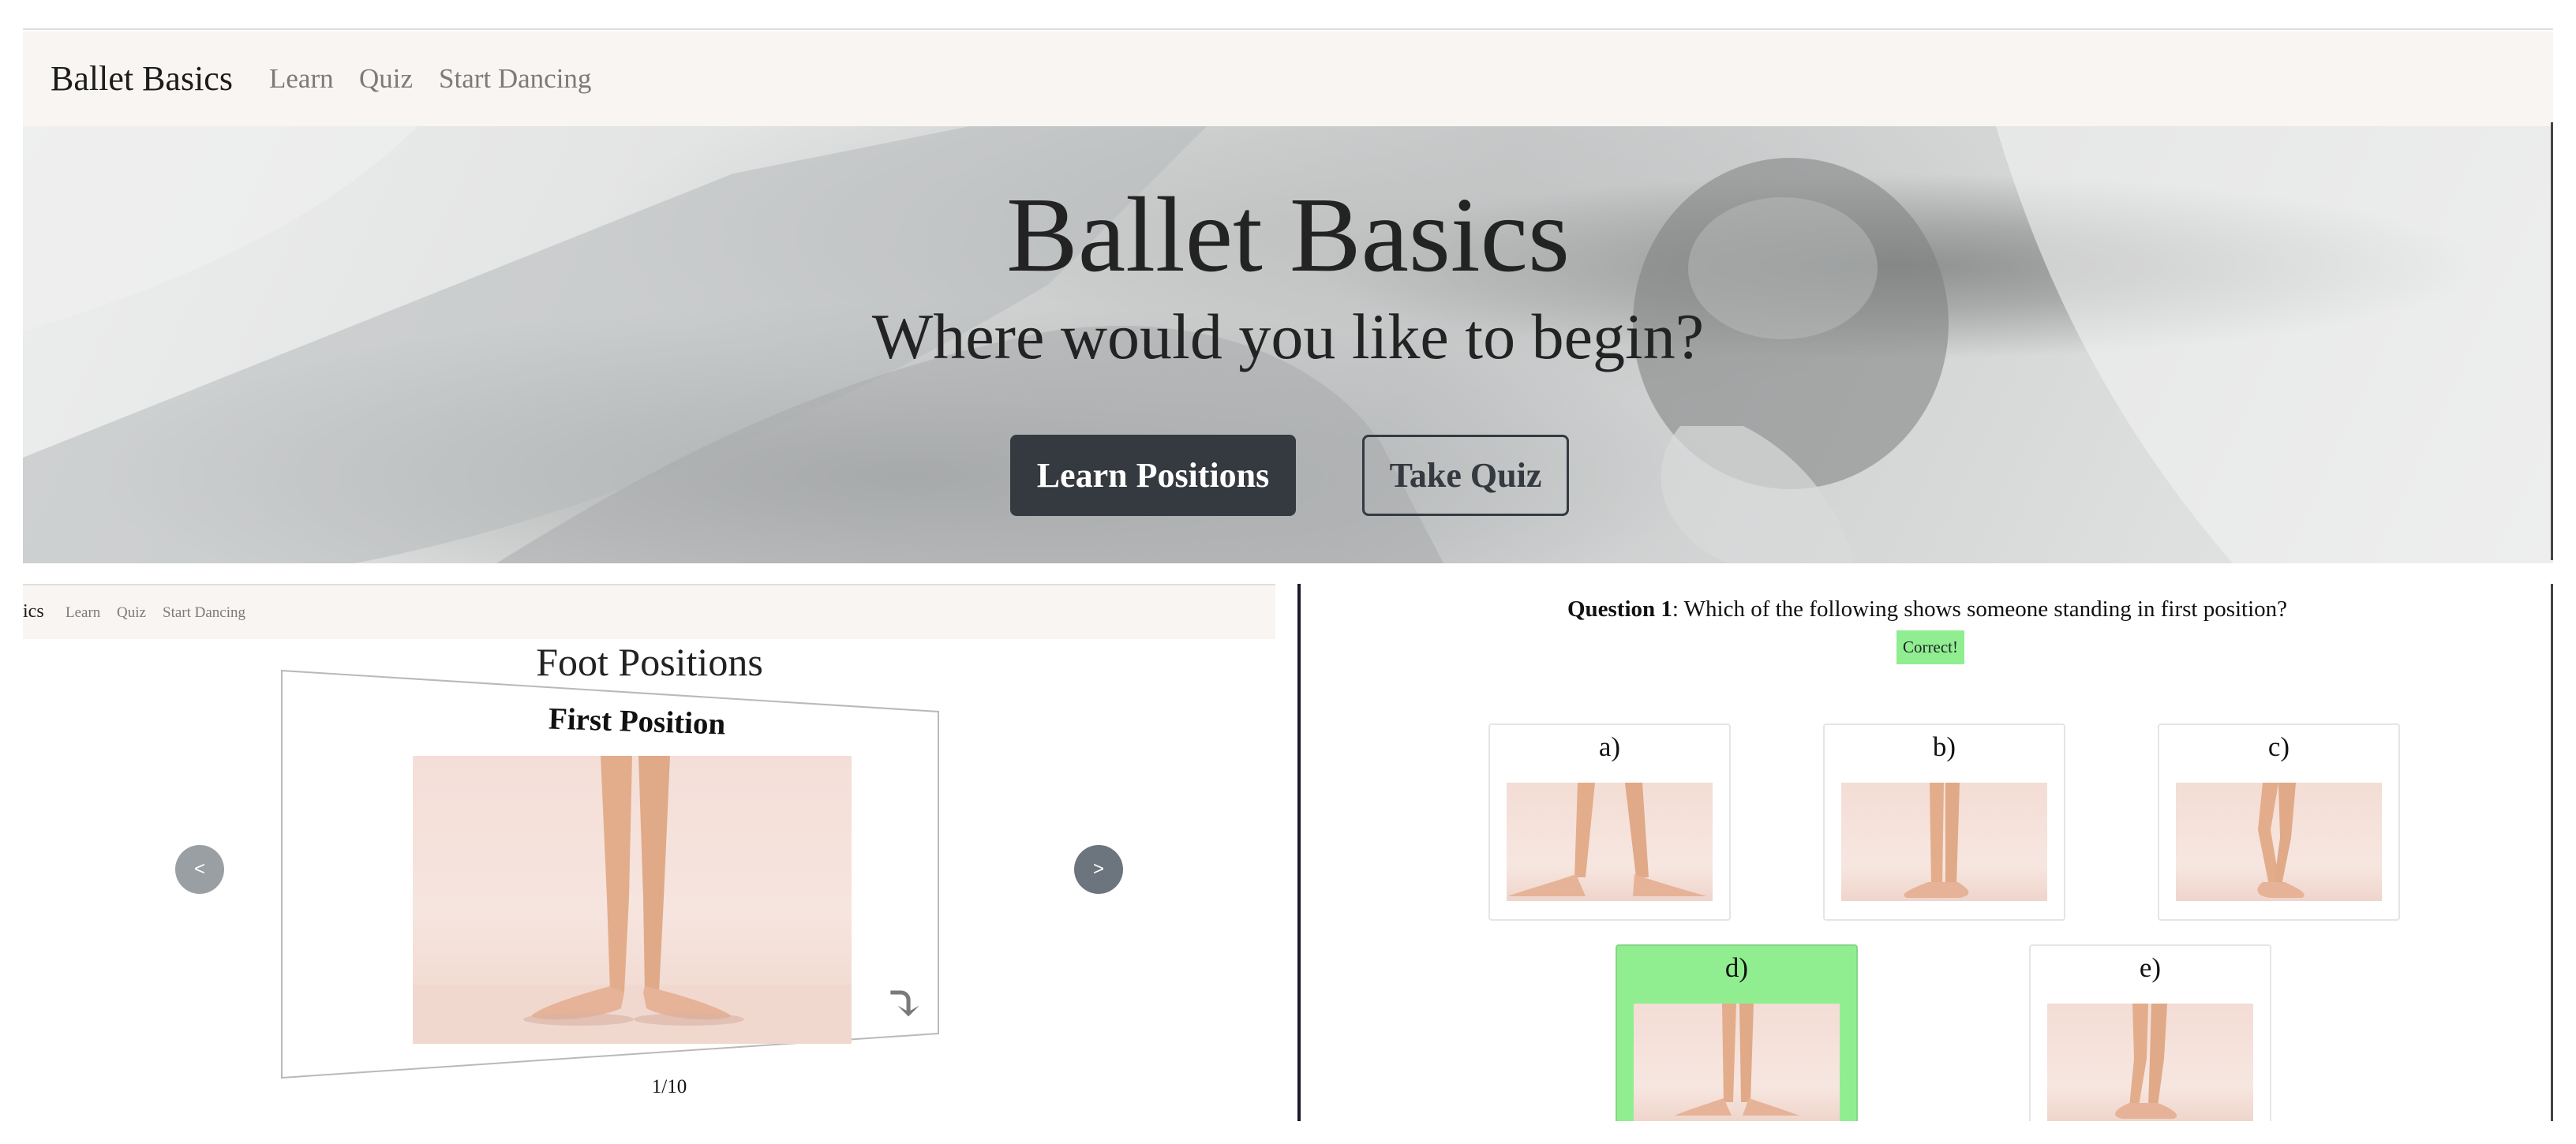 This screenshot has height=1144, width=2576. I want to click on navbar: Ballet Basics Learn Quiz Start Dancing, so click(1288, 79).